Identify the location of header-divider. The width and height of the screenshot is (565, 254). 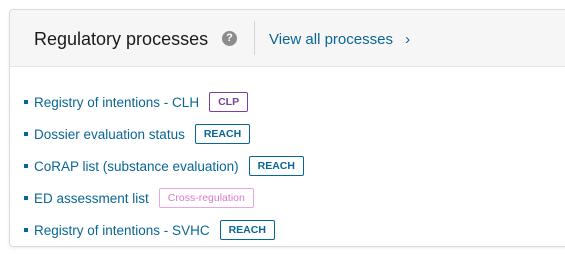
(254, 38).